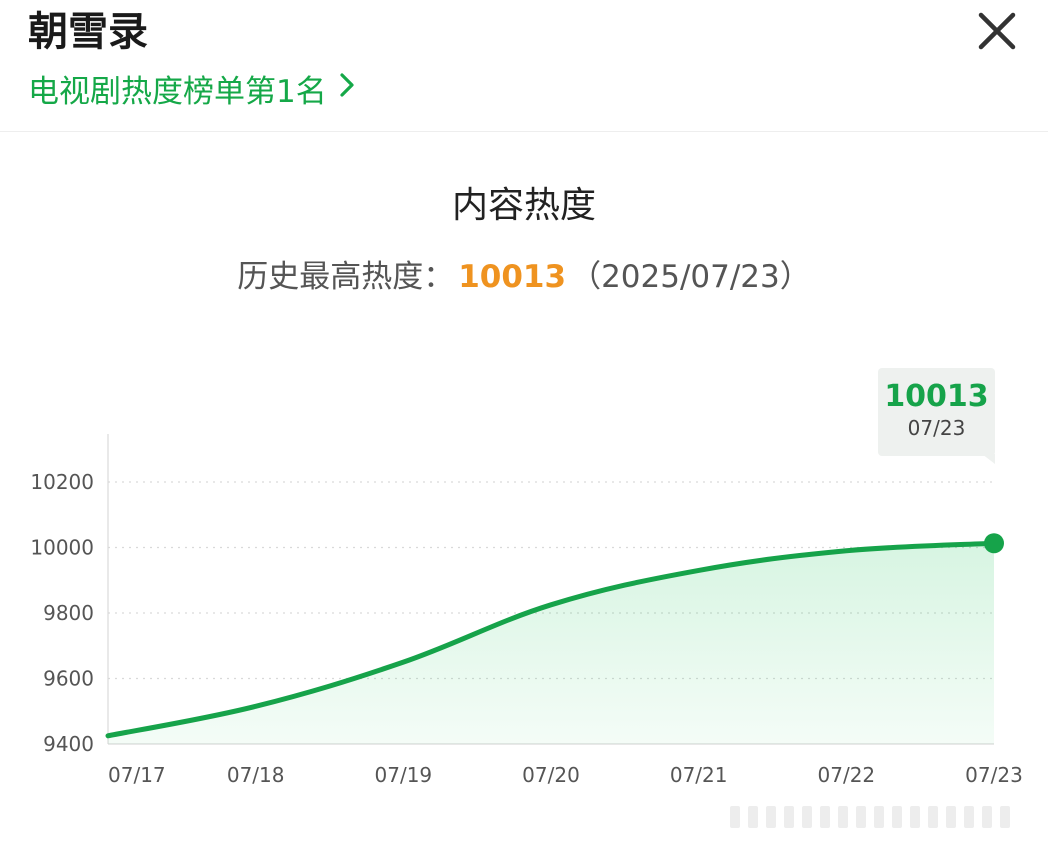 The width and height of the screenshot is (1048, 843). I want to click on x-tick-label: 07/22, so click(847, 775).